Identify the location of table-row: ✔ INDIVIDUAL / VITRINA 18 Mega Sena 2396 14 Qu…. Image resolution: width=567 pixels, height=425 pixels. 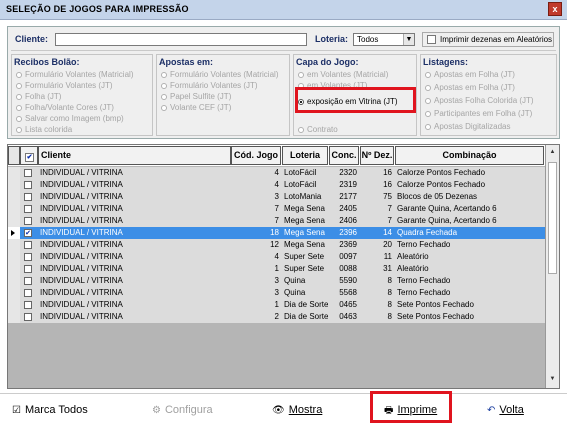
(276, 233).